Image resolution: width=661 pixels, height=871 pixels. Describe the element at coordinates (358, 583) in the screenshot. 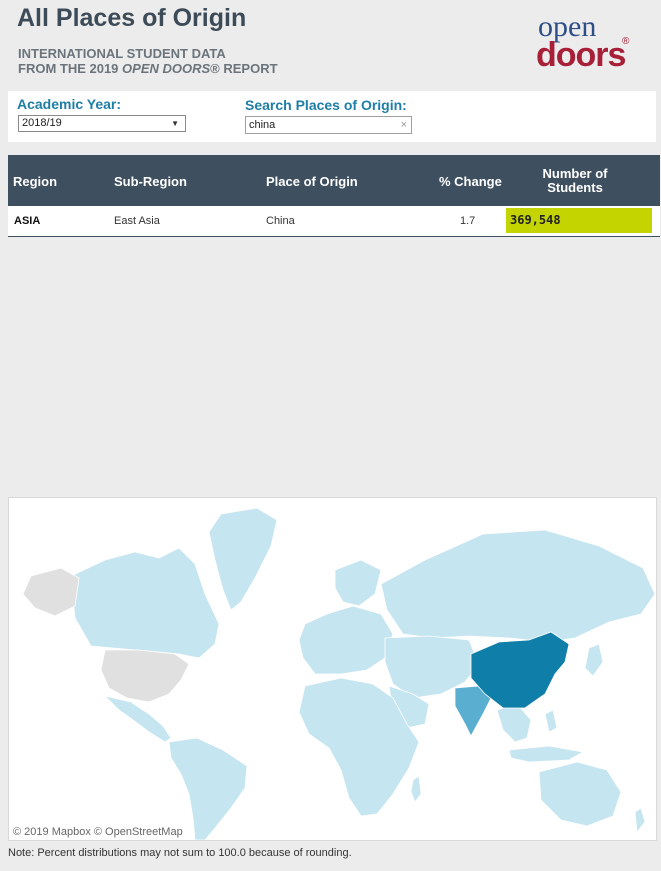

I see `scandinavia-shape` at that location.